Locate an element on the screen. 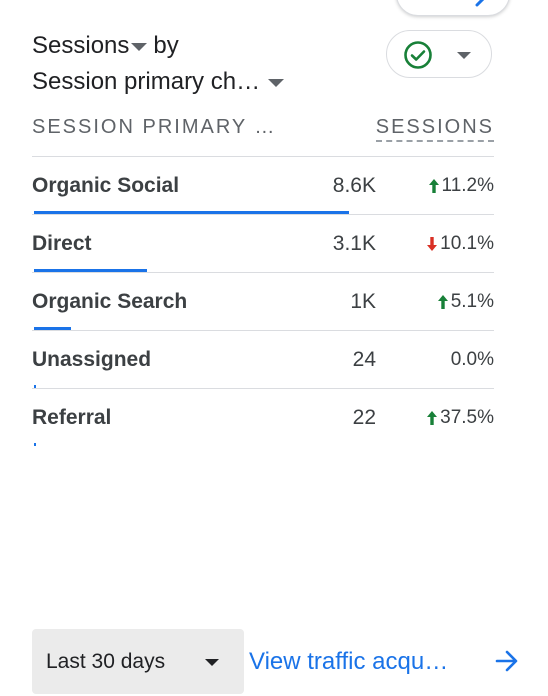 The width and height of the screenshot is (548, 696). row-change: 37.5% is located at coordinates (460, 418).